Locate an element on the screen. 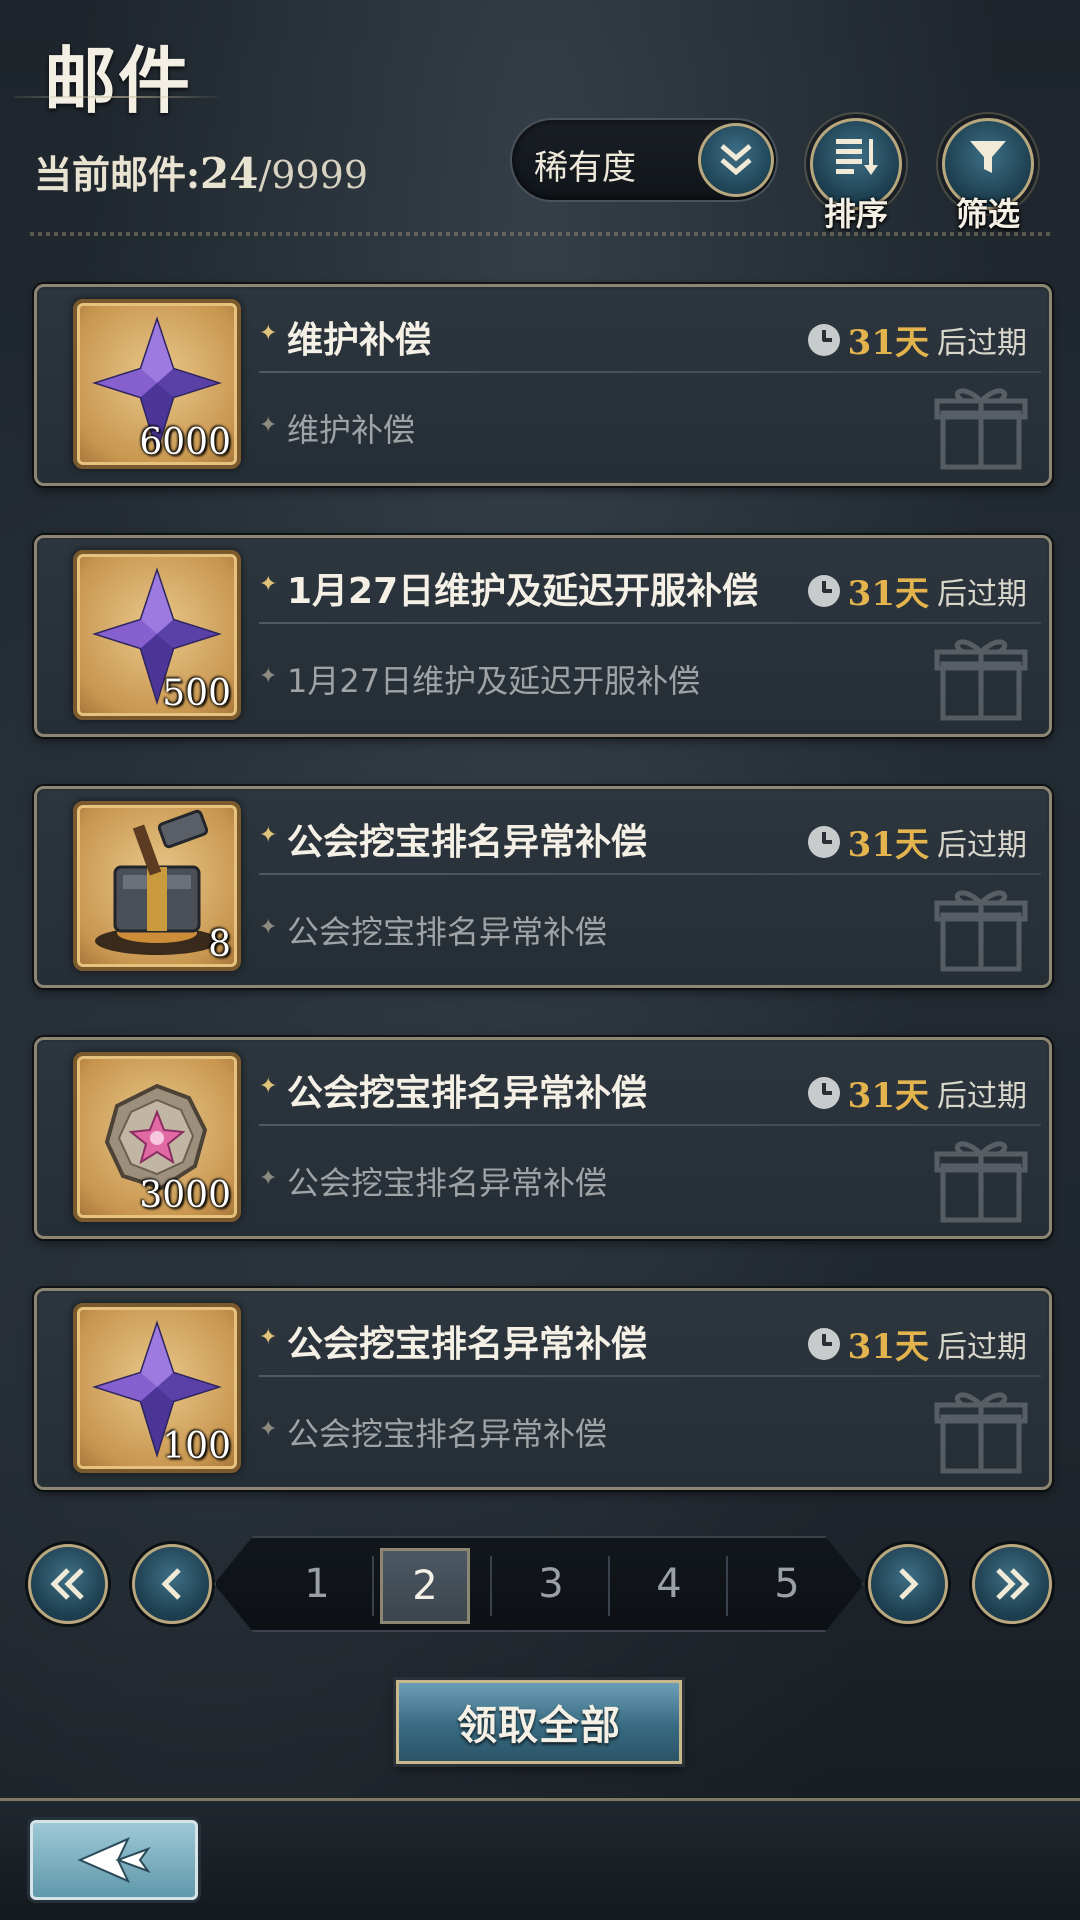  item-icon-frame: 100 is located at coordinates (157, 1388).